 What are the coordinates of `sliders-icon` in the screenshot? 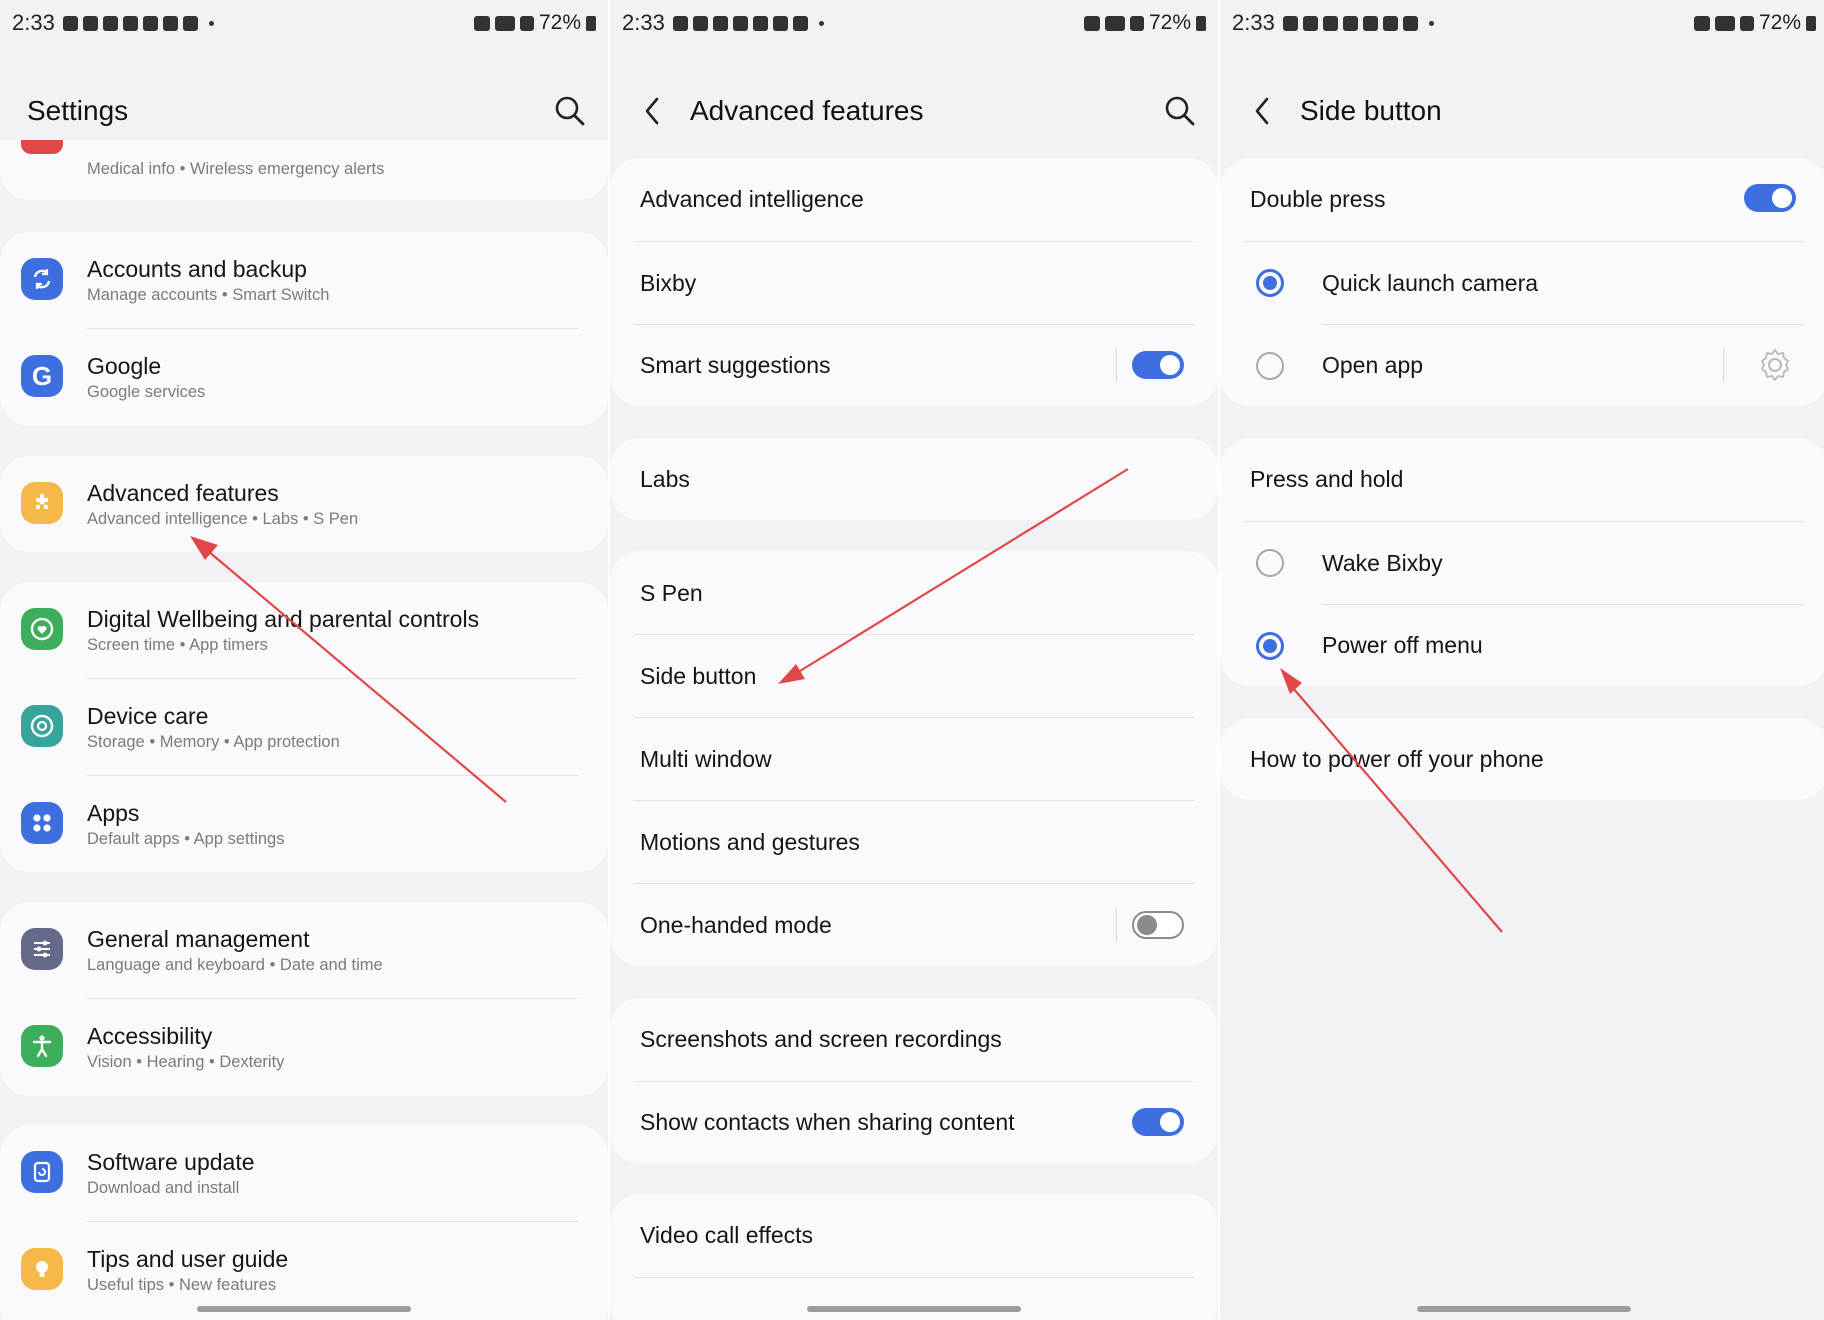 It's located at (42, 949).